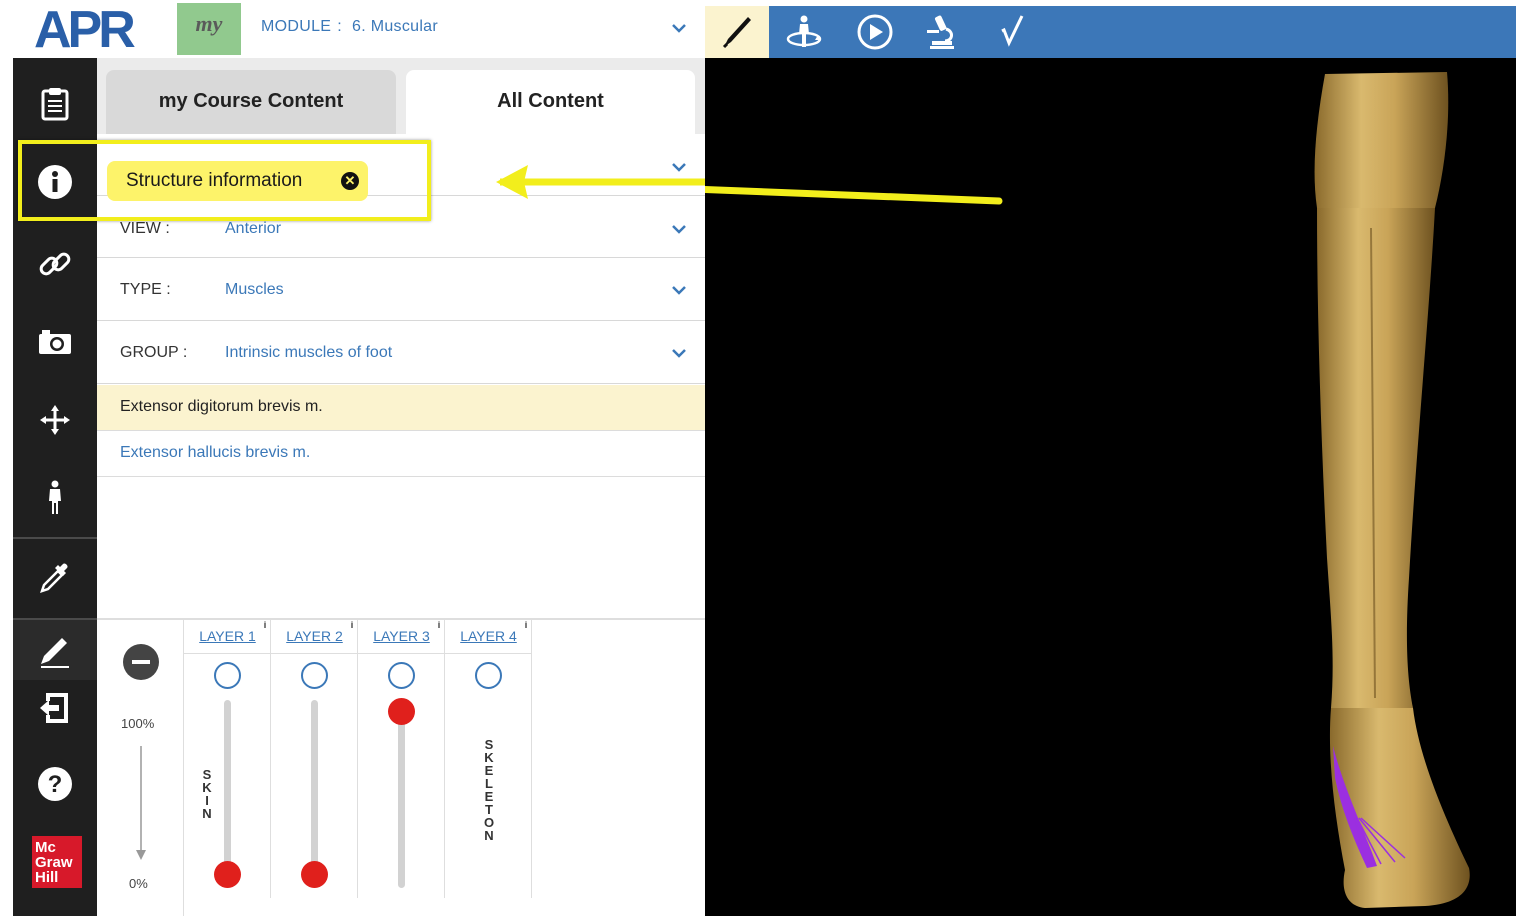 The width and height of the screenshot is (1516, 916). Describe the element at coordinates (251, 102) in the screenshot. I see `tab-my-course-content: my Course Content` at that location.